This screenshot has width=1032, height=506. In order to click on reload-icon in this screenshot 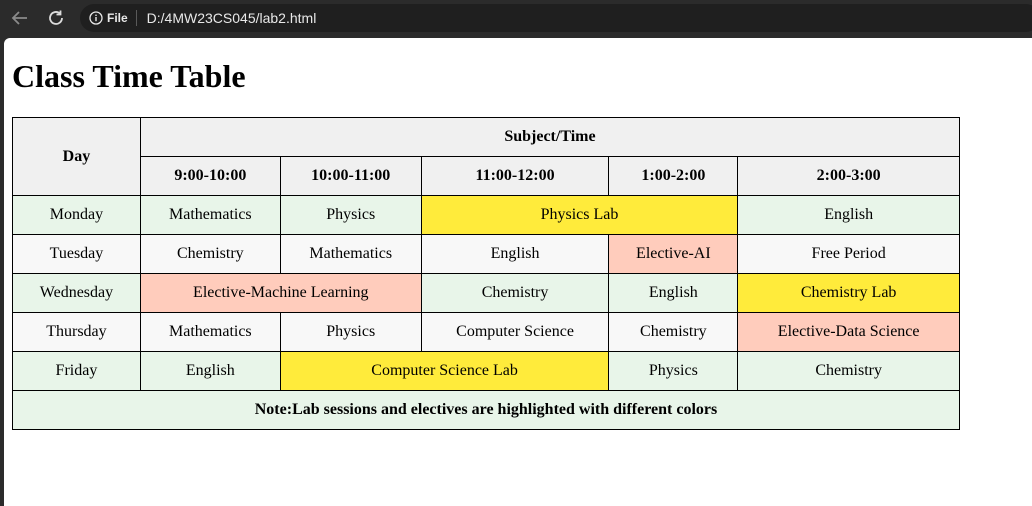, I will do `click(56, 18)`.